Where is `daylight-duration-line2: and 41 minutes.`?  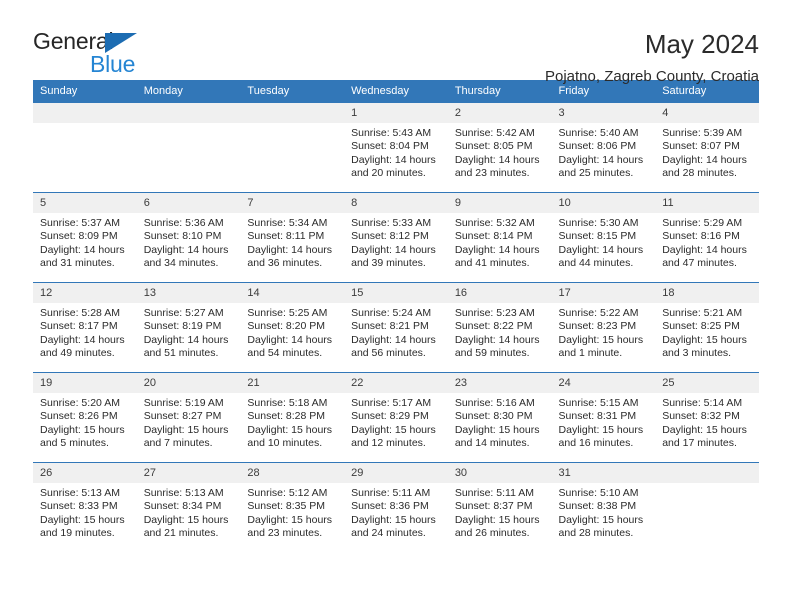
daylight-duration-line2: and 41 minutes. is located at coordinates (492, 263).